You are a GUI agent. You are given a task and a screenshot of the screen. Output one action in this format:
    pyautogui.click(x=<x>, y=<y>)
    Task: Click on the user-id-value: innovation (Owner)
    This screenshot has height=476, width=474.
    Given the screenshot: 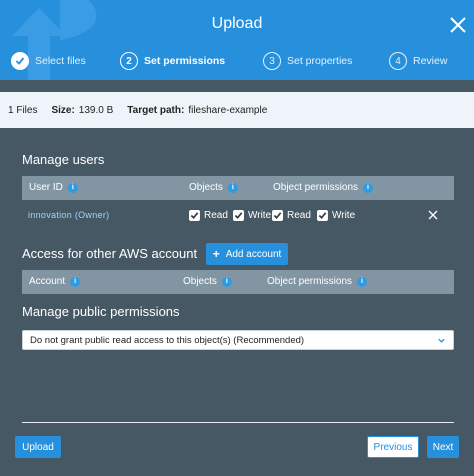 What is the action you would take?
    pyautogui.click(x=68, y=215)
    